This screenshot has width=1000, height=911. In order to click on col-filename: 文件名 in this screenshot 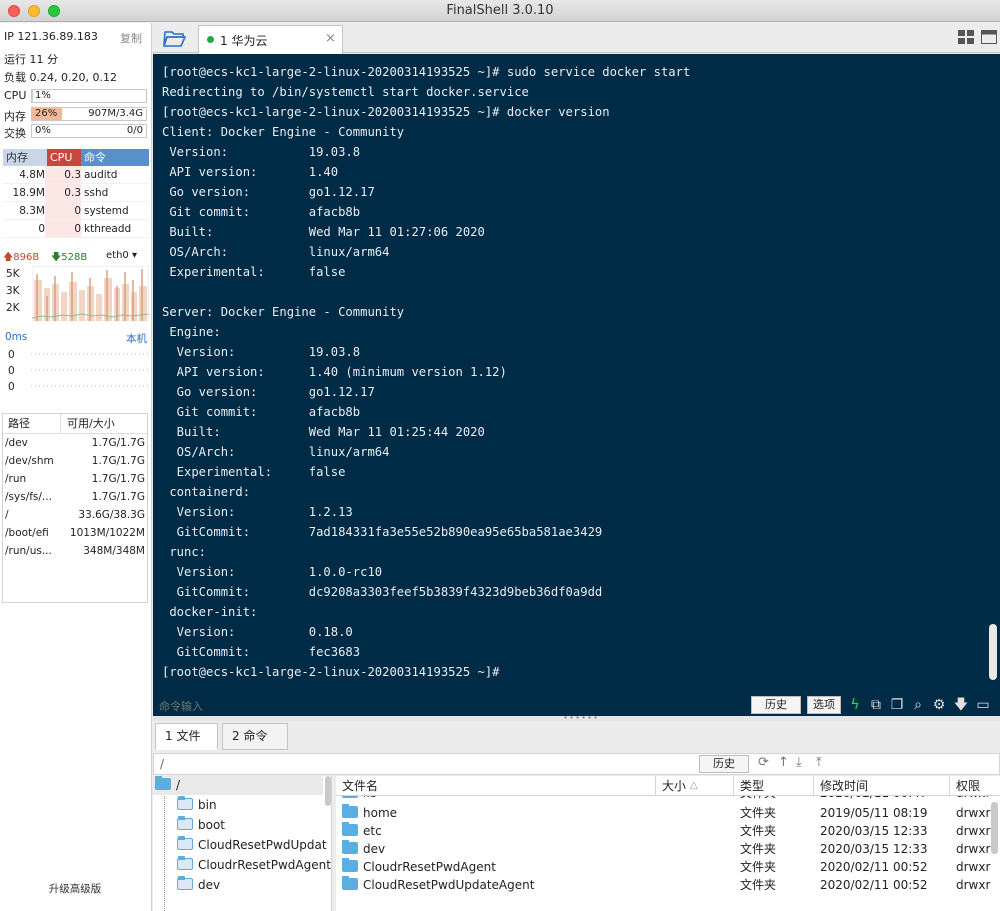, I will do `click(496, 785)`.